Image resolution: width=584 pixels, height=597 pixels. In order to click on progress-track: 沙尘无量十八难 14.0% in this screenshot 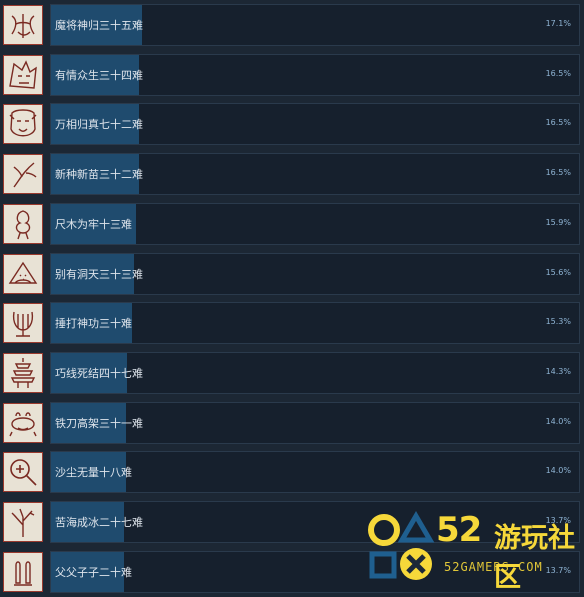, I will do `click(315, 472)`.